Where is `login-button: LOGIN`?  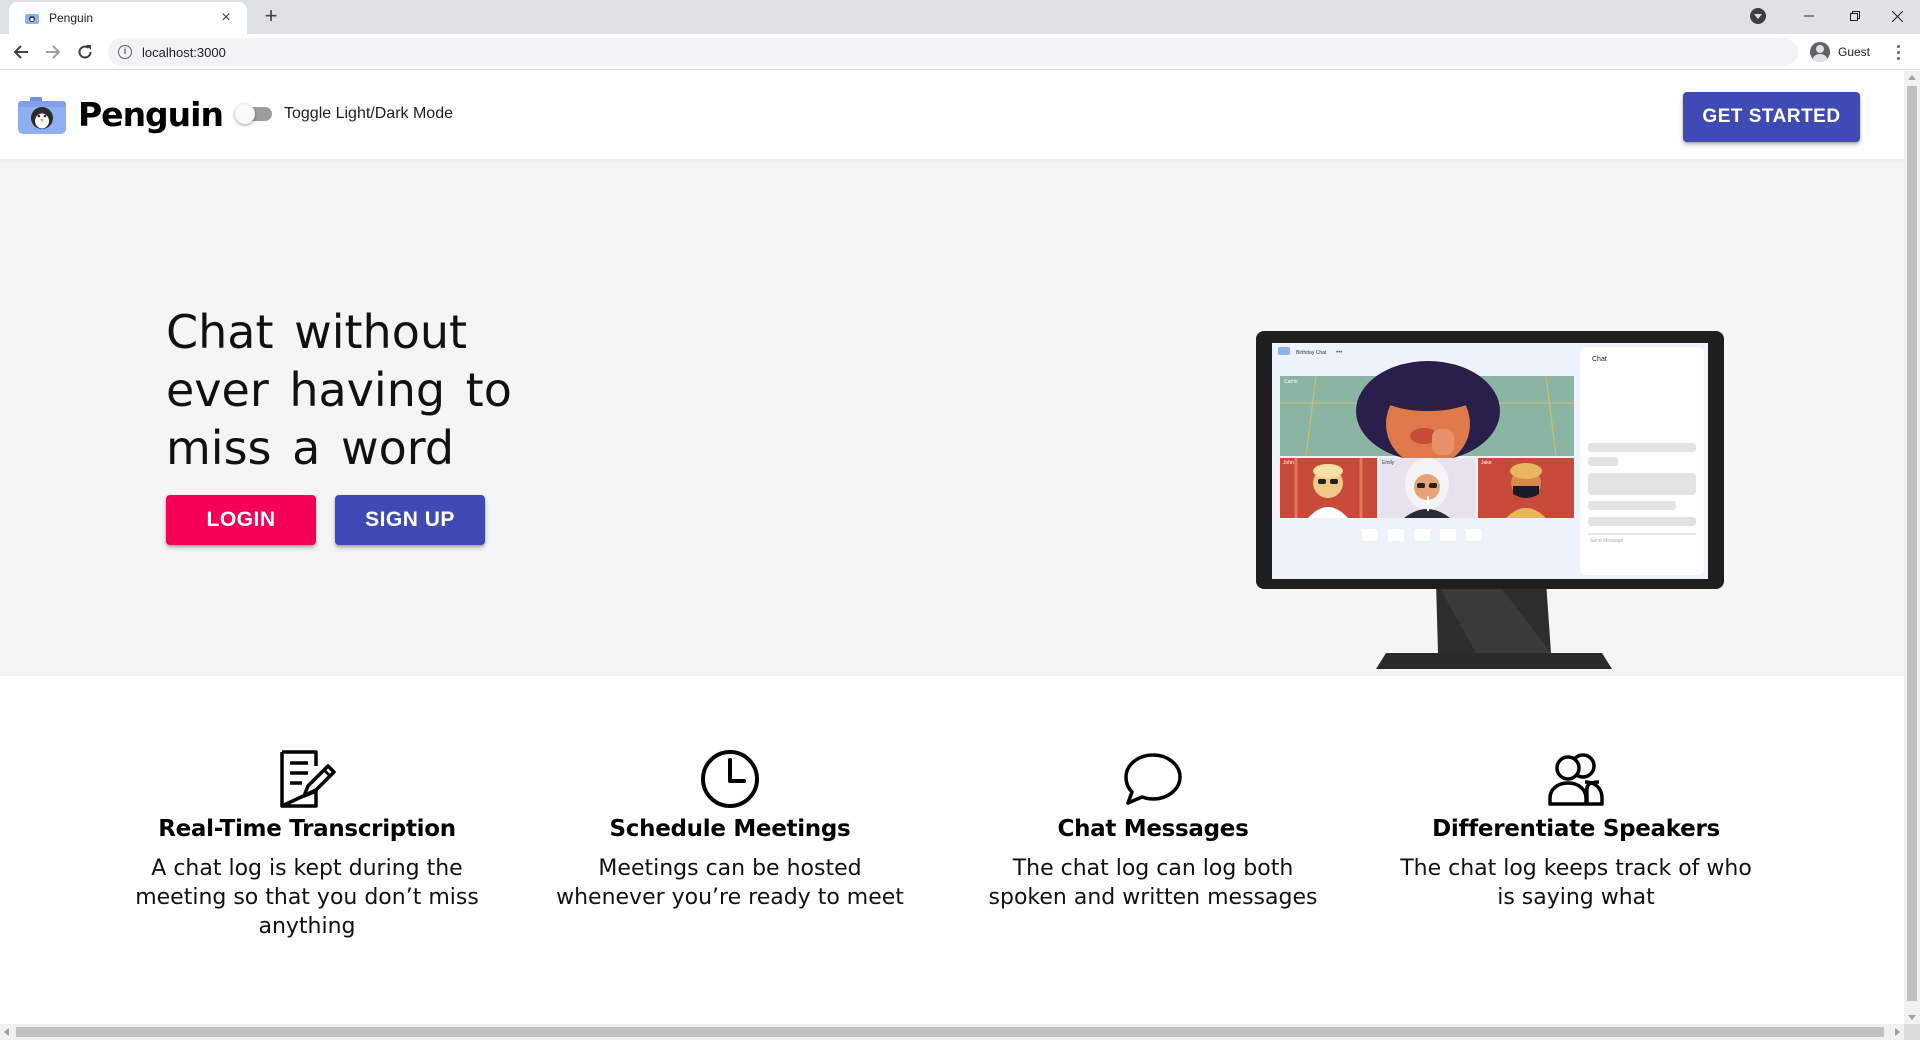 login-button: LOGIN is located at coordinates (241, 520).